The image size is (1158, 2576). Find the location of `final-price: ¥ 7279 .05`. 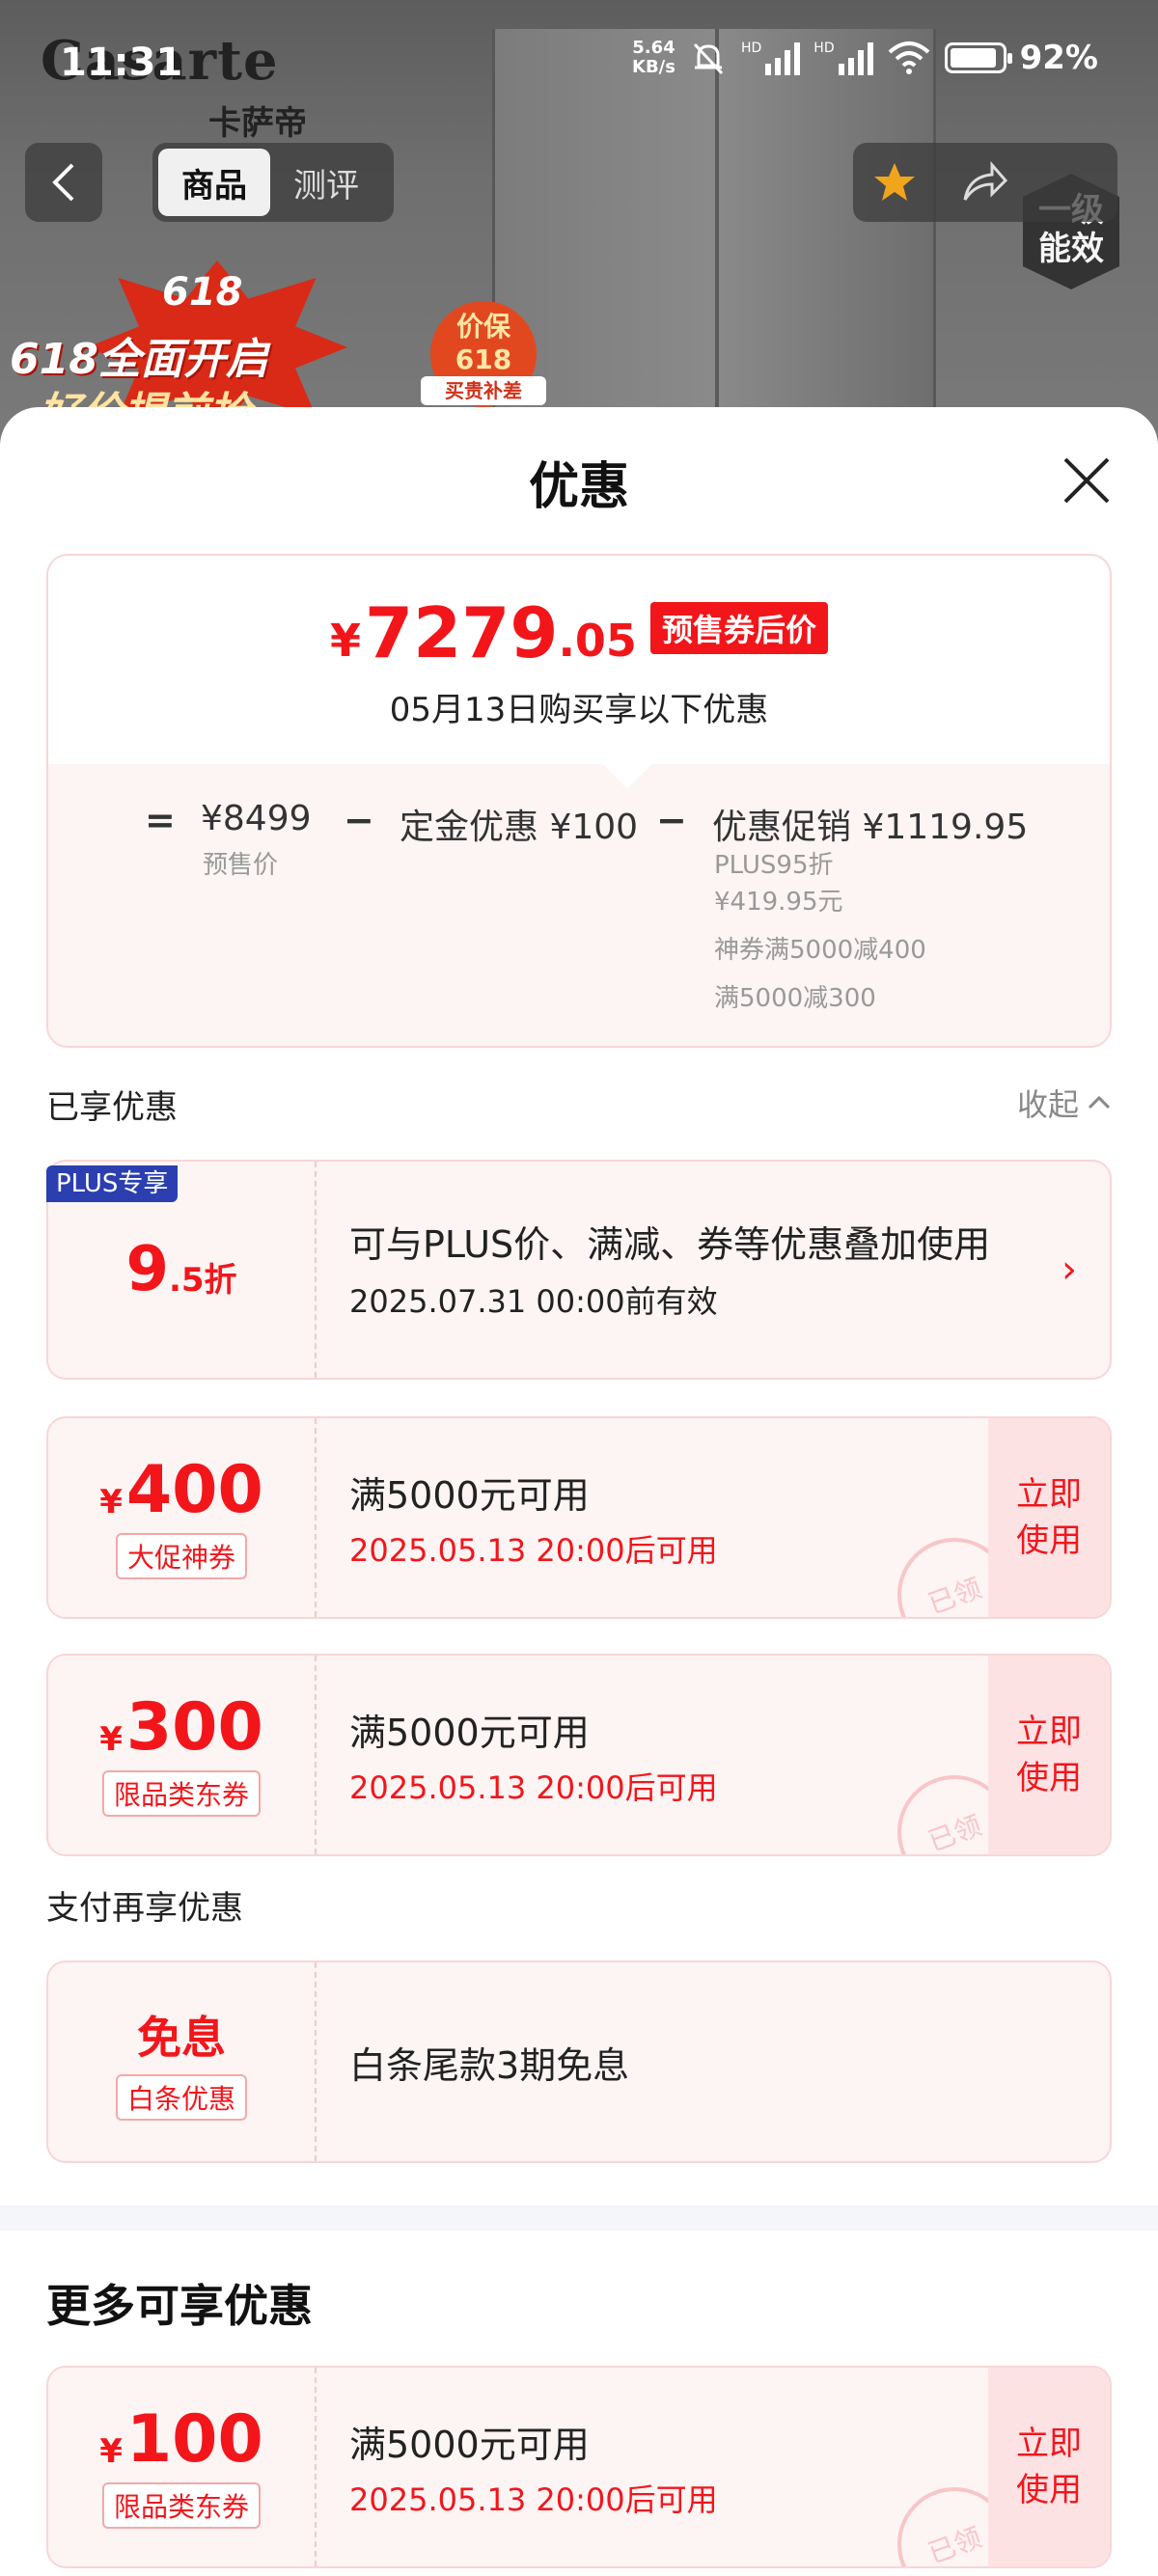

final-price: ¥ 7279 .05 is located at coordinates (483, 633).